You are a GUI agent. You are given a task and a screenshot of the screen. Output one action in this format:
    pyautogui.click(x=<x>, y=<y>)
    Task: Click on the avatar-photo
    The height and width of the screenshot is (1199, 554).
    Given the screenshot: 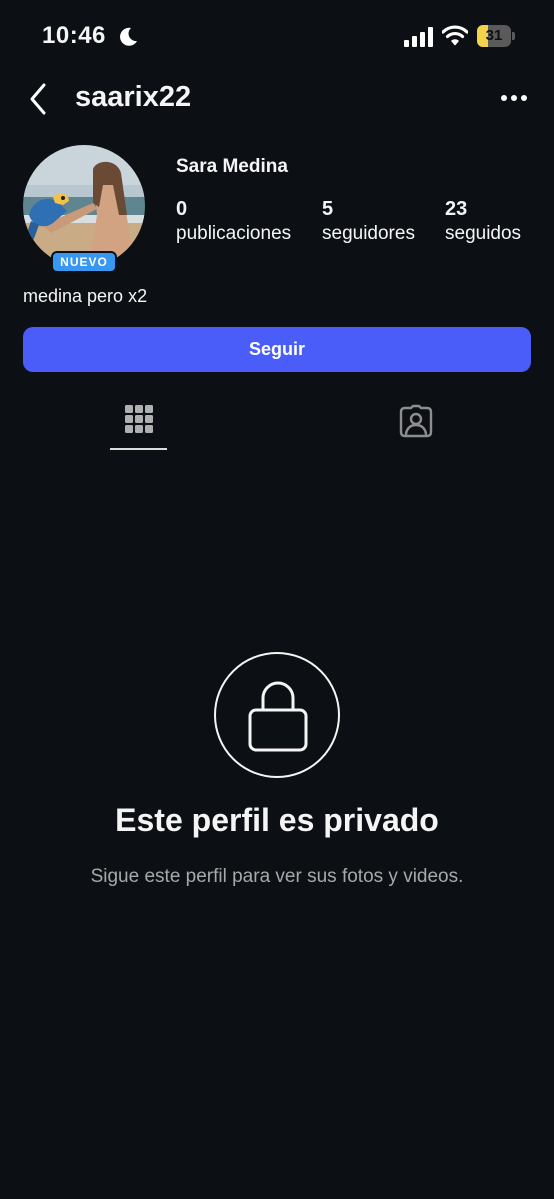 What is the action you would take?
    pyautogui.click(x=84, y=206)
    